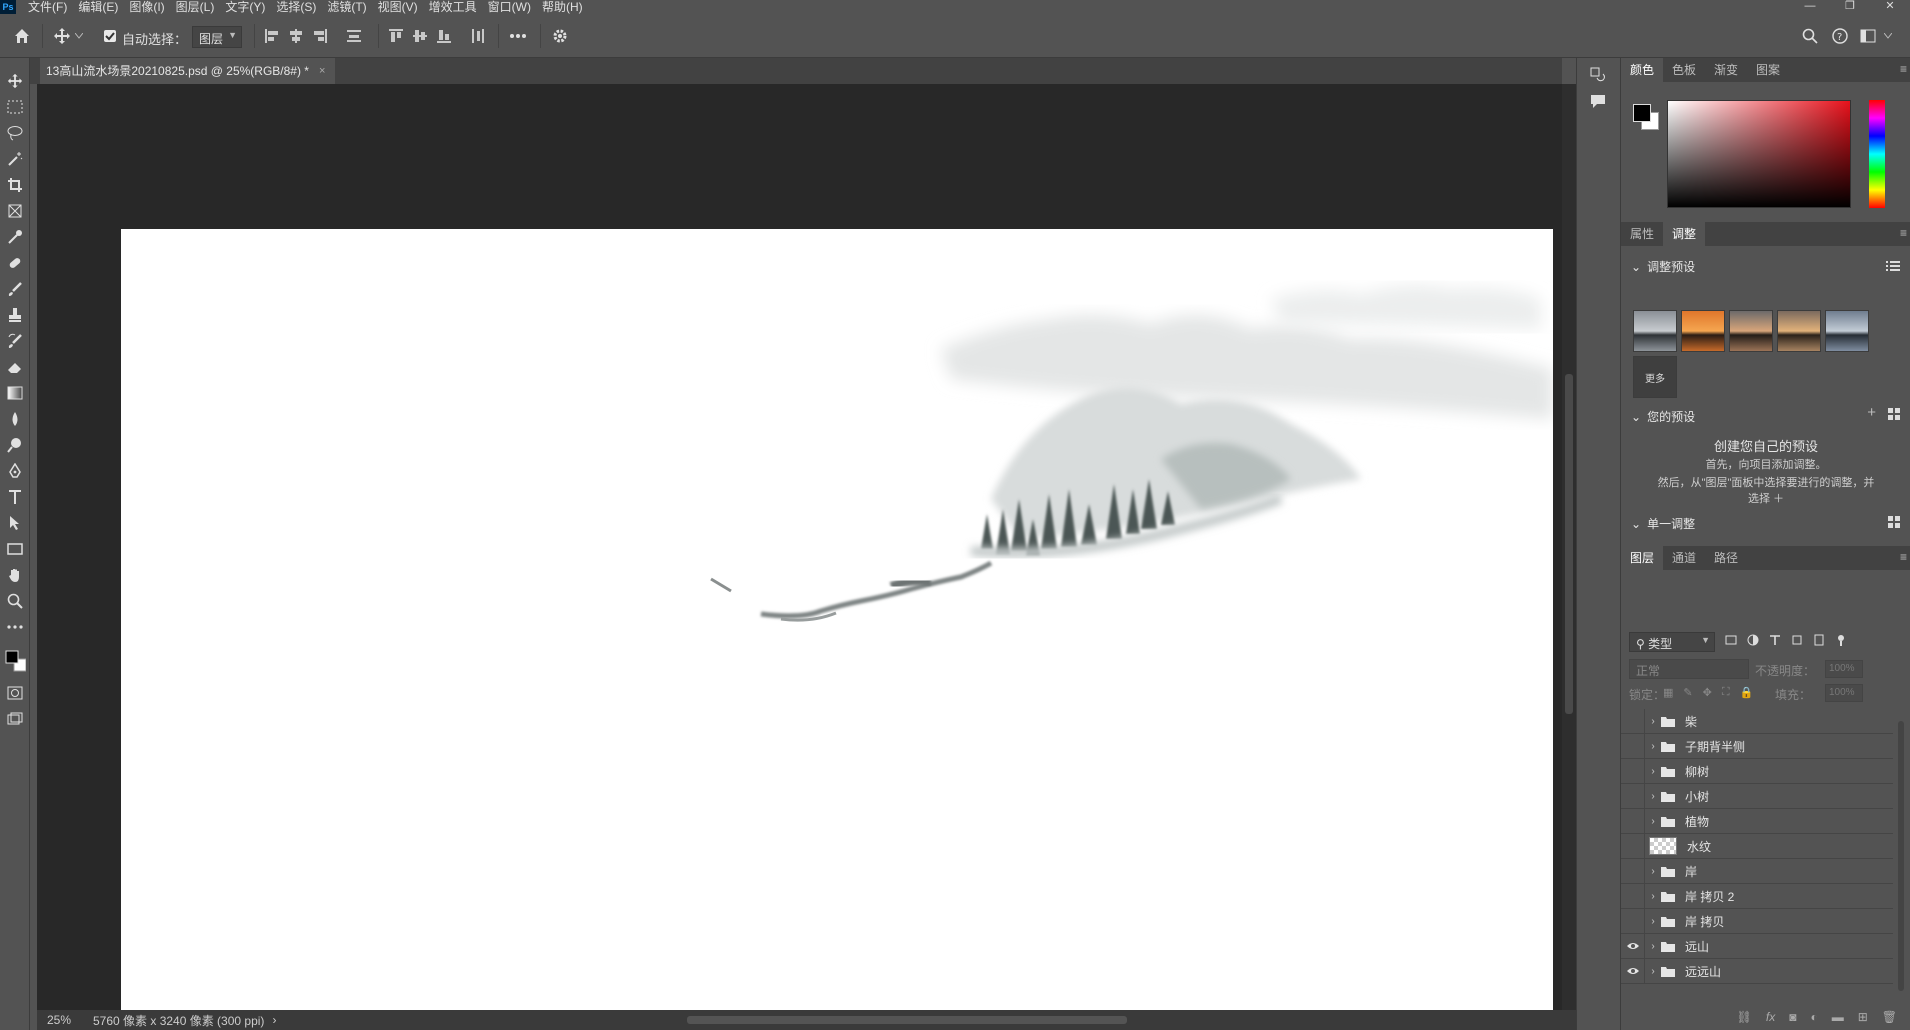 Image resolution: width=1910 pixels, height=1030 pixels. What do you see at coordinates (1642, 558) in the screenshot?
I see `tab-layers: 图层` at bounding box center [1642, 558].